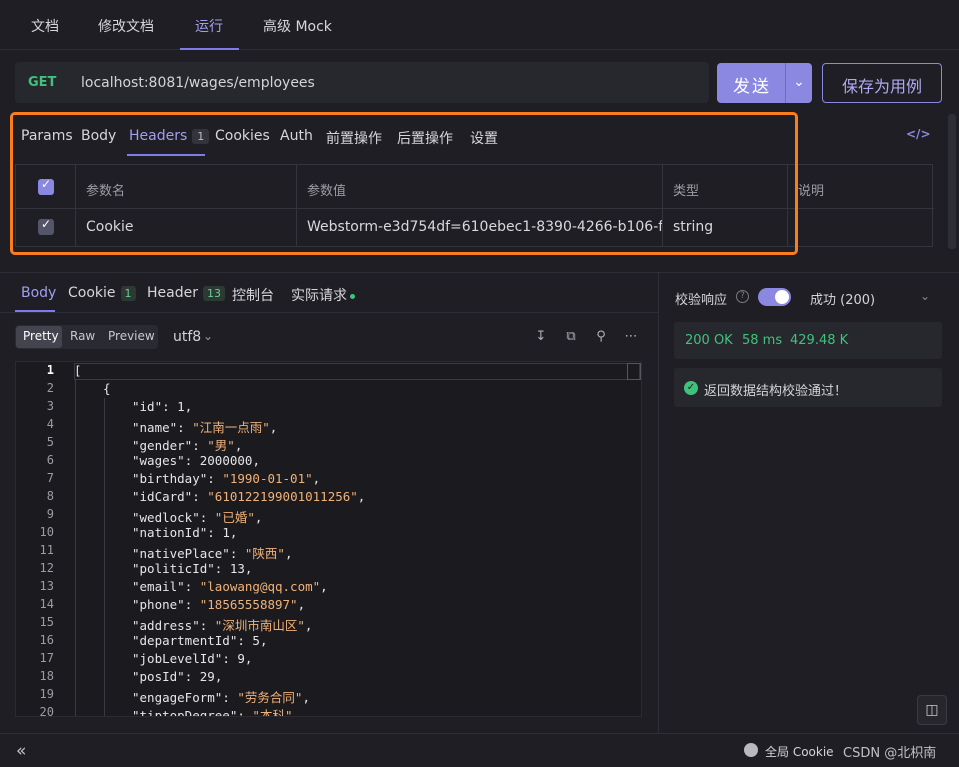 The image size is (959, 767). I want to click on search-icon: ⚲, so click(601, 337).